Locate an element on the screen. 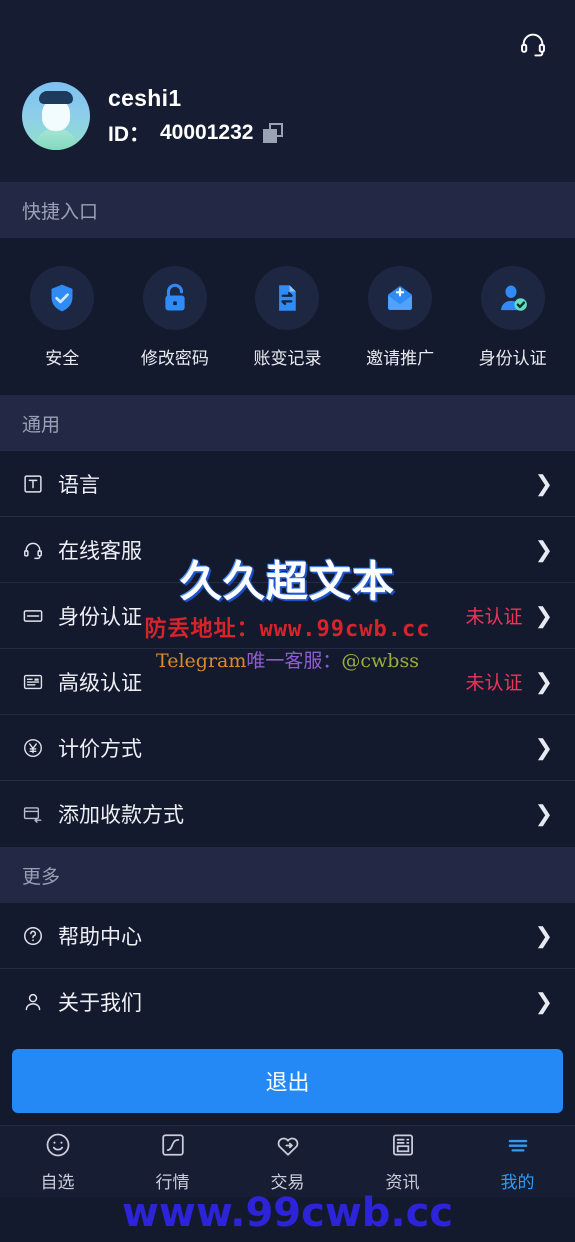 The width and height of the screenshot is (575, 1242). question-circle-icon is located at coordinates (35, 936).